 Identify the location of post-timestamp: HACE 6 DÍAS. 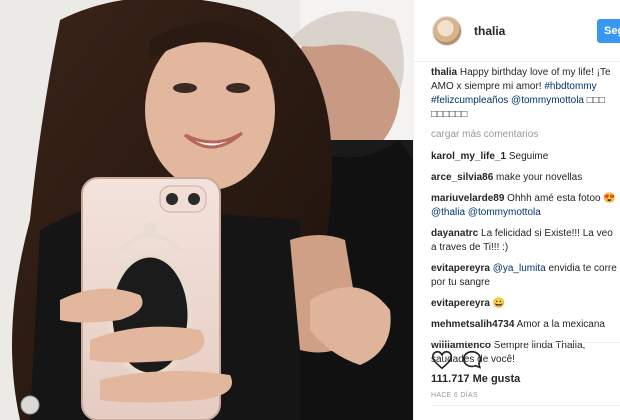
(454, 395).